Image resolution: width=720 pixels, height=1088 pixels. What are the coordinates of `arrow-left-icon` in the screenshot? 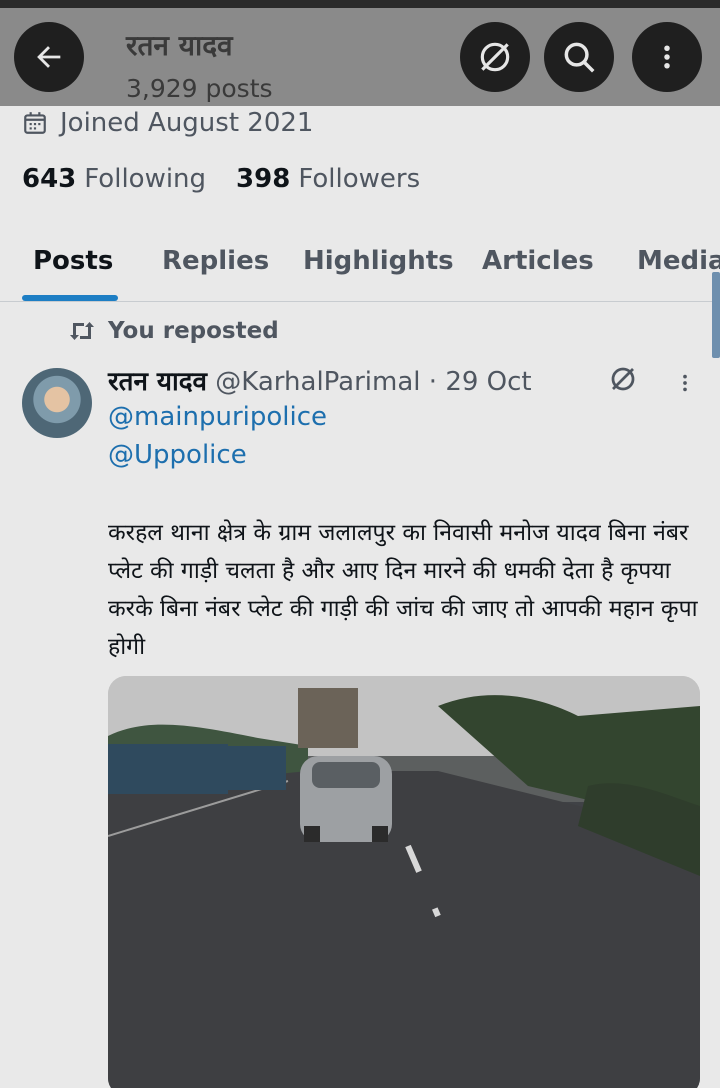 It's located at (49, 57).